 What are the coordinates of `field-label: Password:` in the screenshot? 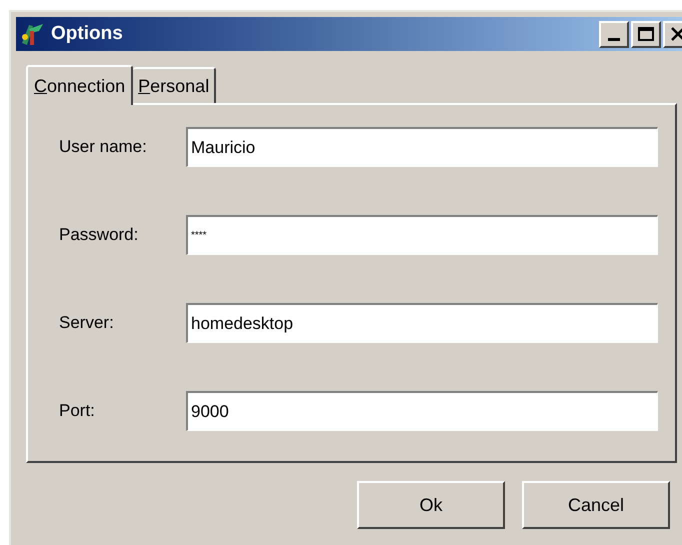 It's located at (99, 235).